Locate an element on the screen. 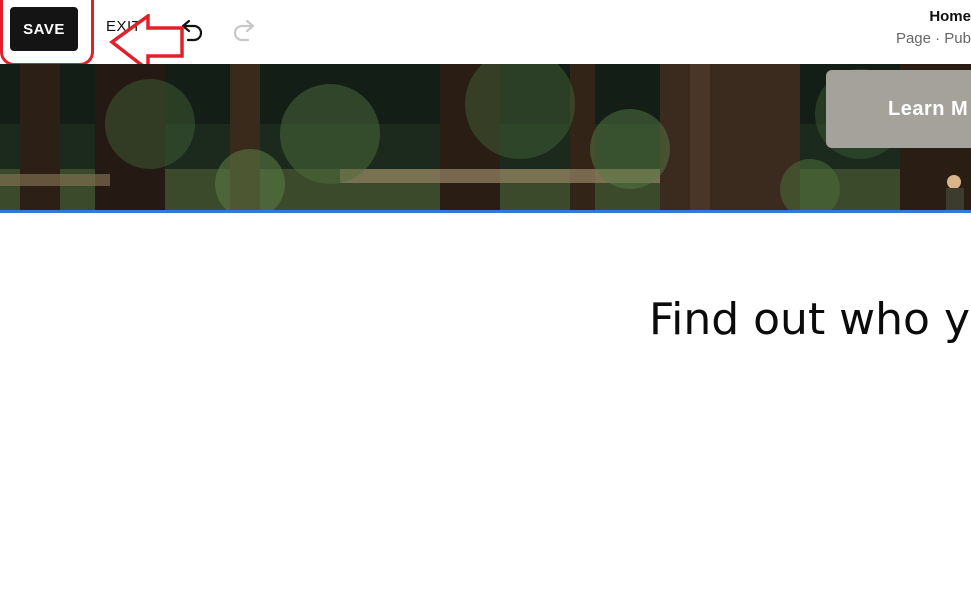  editor-toolbar: SAVE EXIT Home Page · Pub is located at coordinates (485, 37).